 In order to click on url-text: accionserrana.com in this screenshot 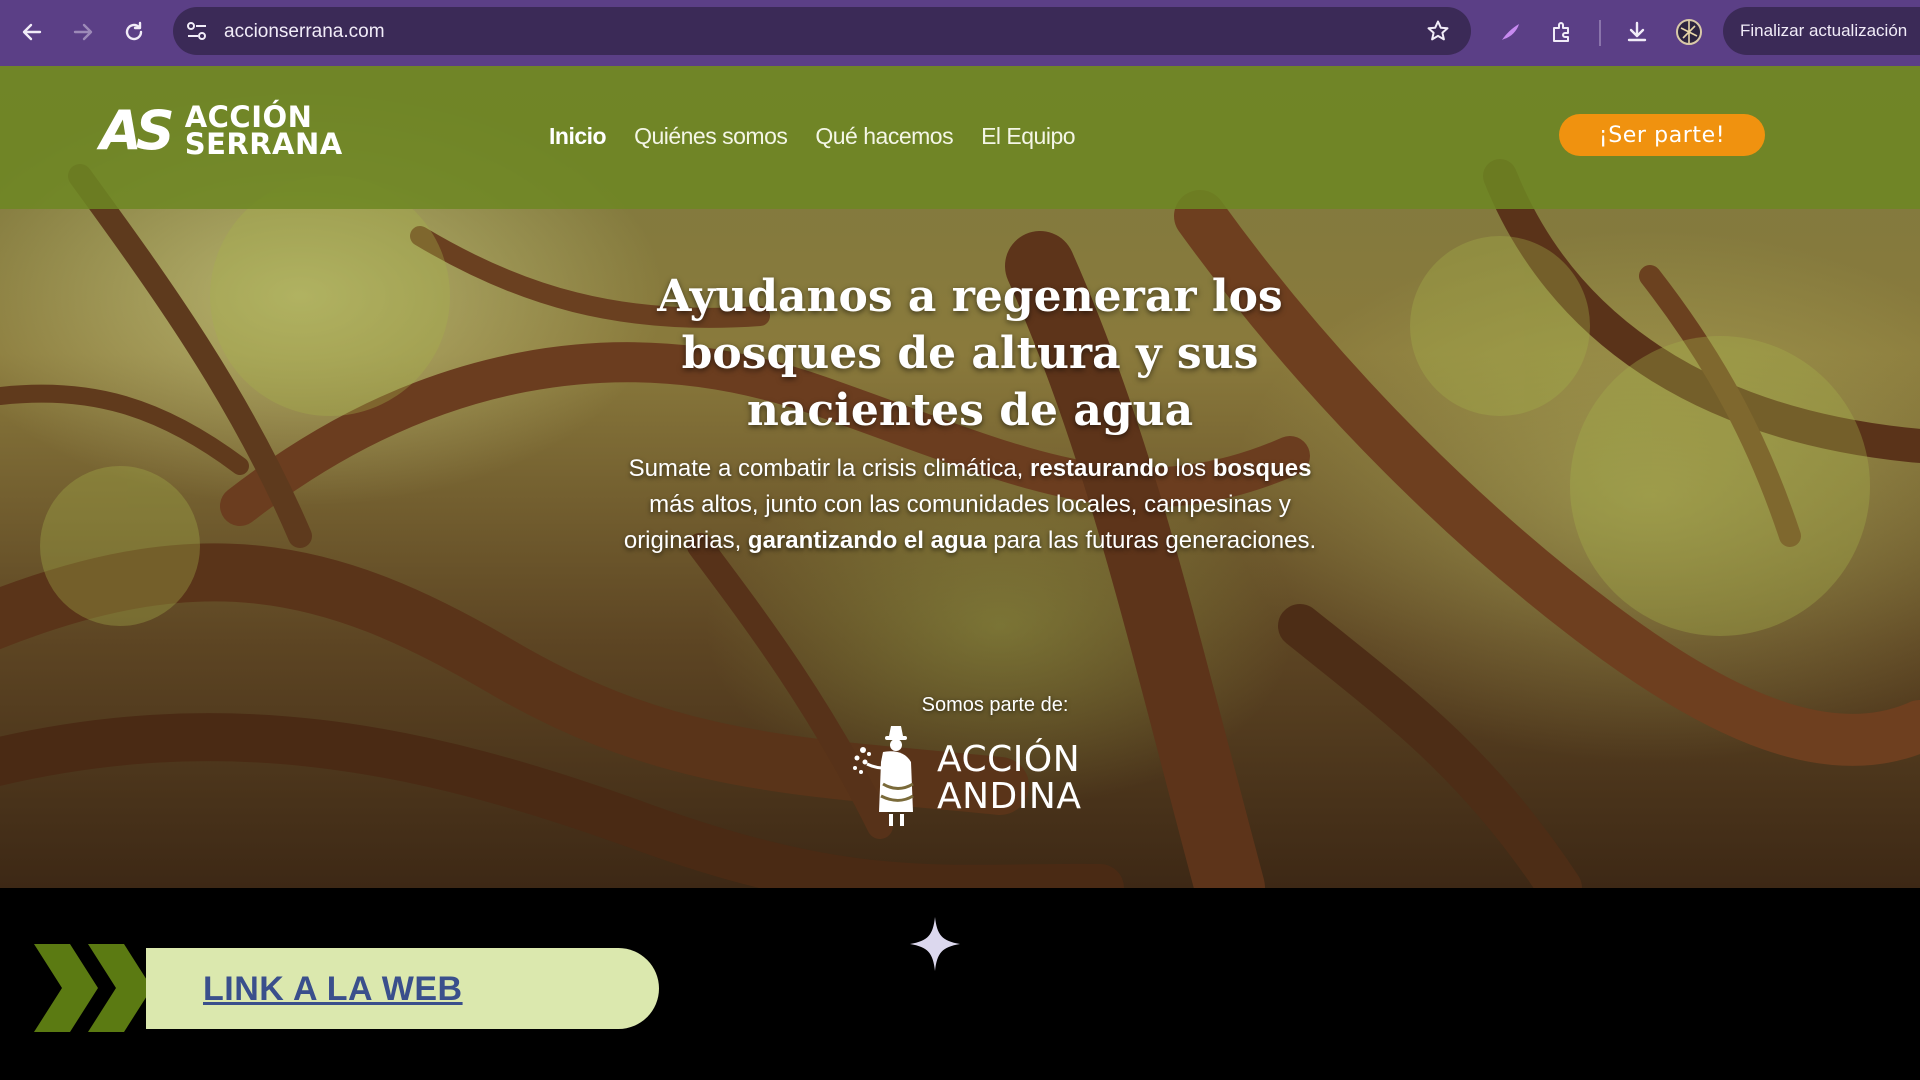, I will do `click(304, 32)`.